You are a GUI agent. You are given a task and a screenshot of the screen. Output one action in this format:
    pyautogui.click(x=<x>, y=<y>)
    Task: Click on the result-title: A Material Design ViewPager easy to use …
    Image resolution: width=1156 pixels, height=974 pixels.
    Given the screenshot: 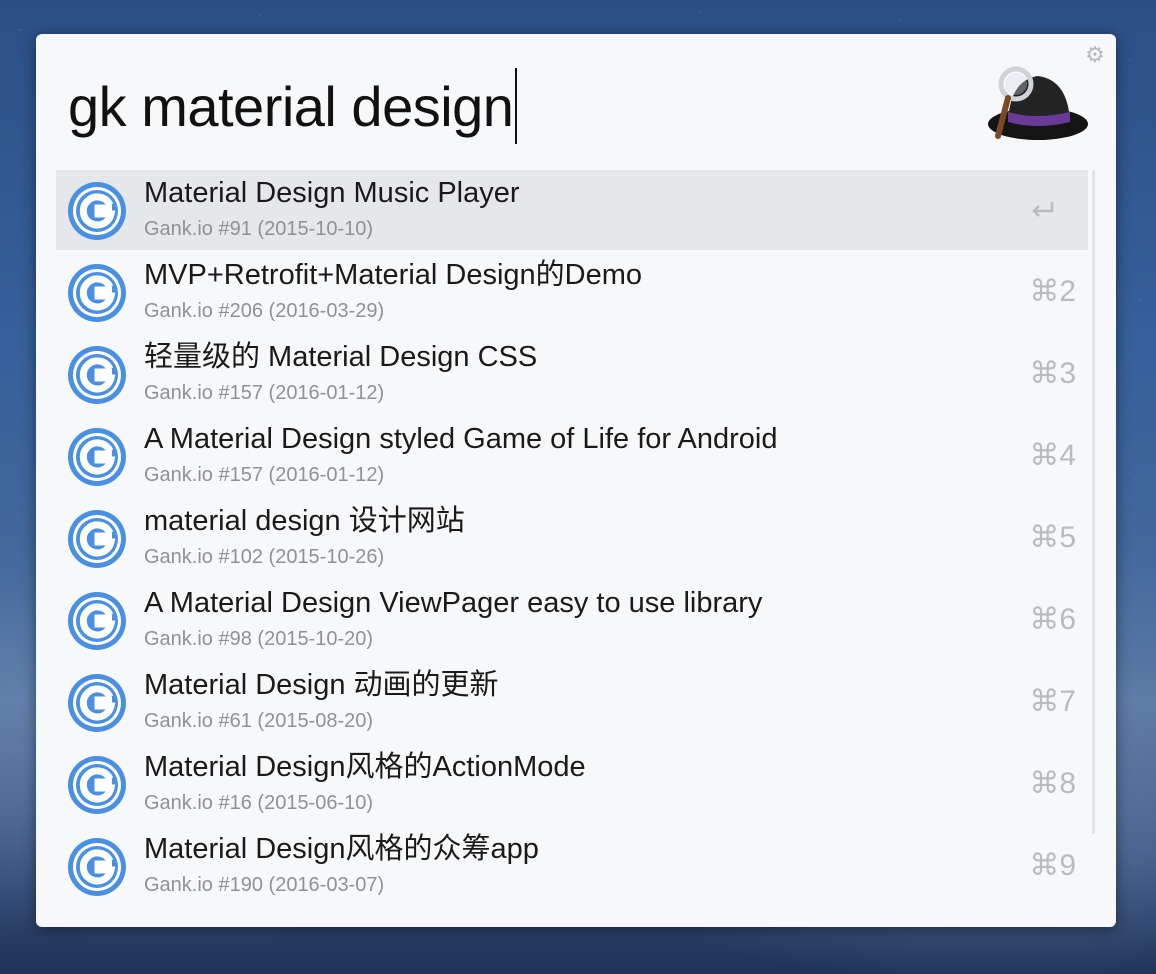 What is the action you would take?
    pyautogui.click(x=453, y=603)
    